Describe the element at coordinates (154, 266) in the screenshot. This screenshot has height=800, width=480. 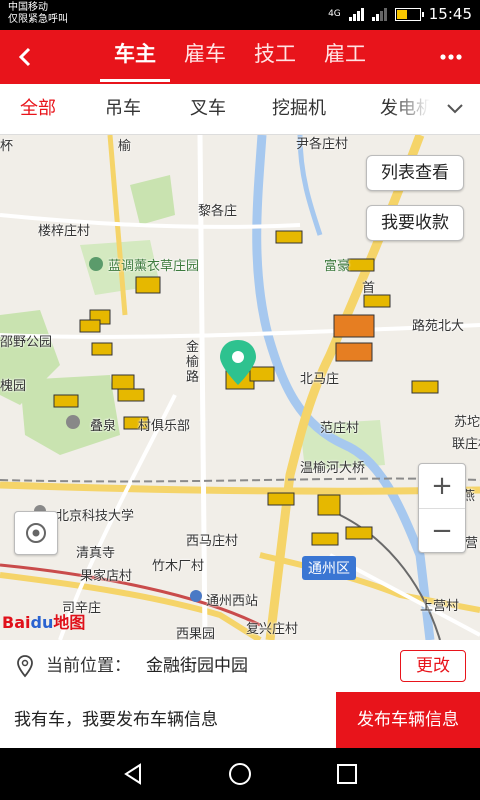
I see `map-label: 蓝调薰衣草庄园` at that location.